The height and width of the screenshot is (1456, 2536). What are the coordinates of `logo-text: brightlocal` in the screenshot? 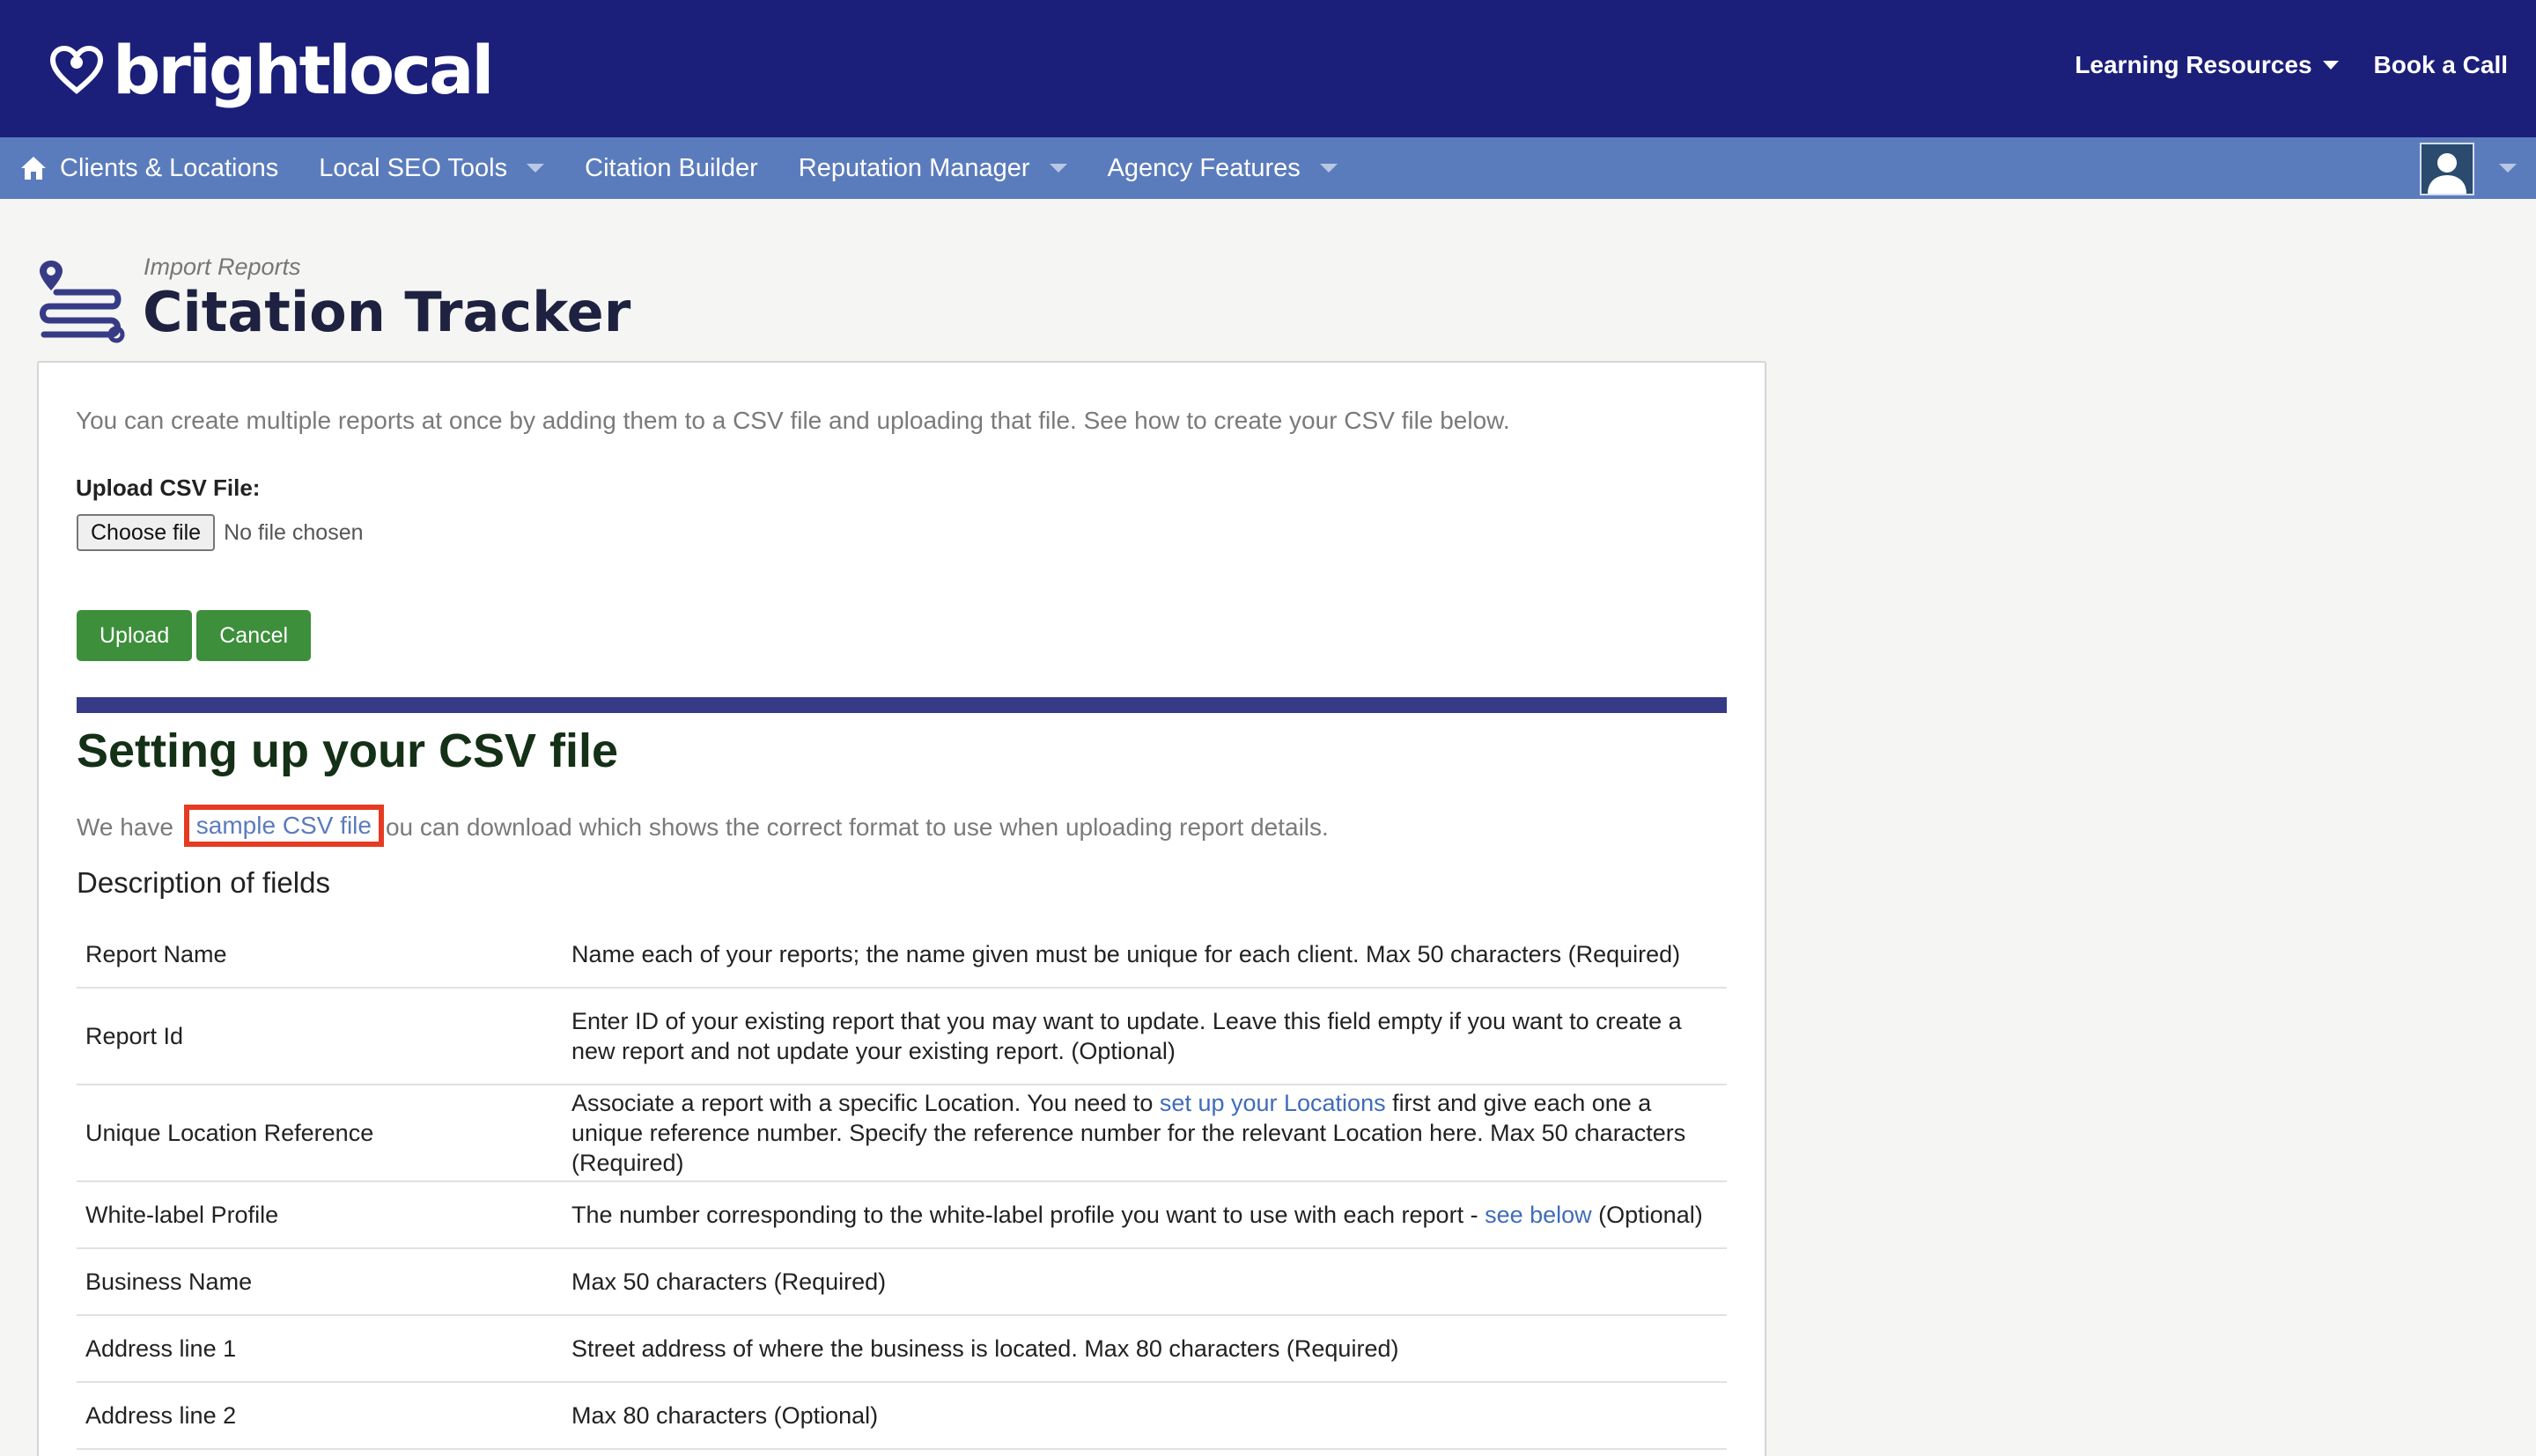 It's located at (303, 69).